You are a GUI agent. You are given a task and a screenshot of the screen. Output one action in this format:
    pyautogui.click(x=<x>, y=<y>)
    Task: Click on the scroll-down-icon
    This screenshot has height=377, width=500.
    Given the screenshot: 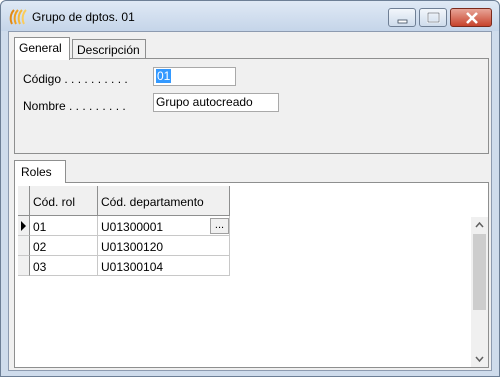 What is the action you would take?
    pyautogui.click(x=479, y=359)
    